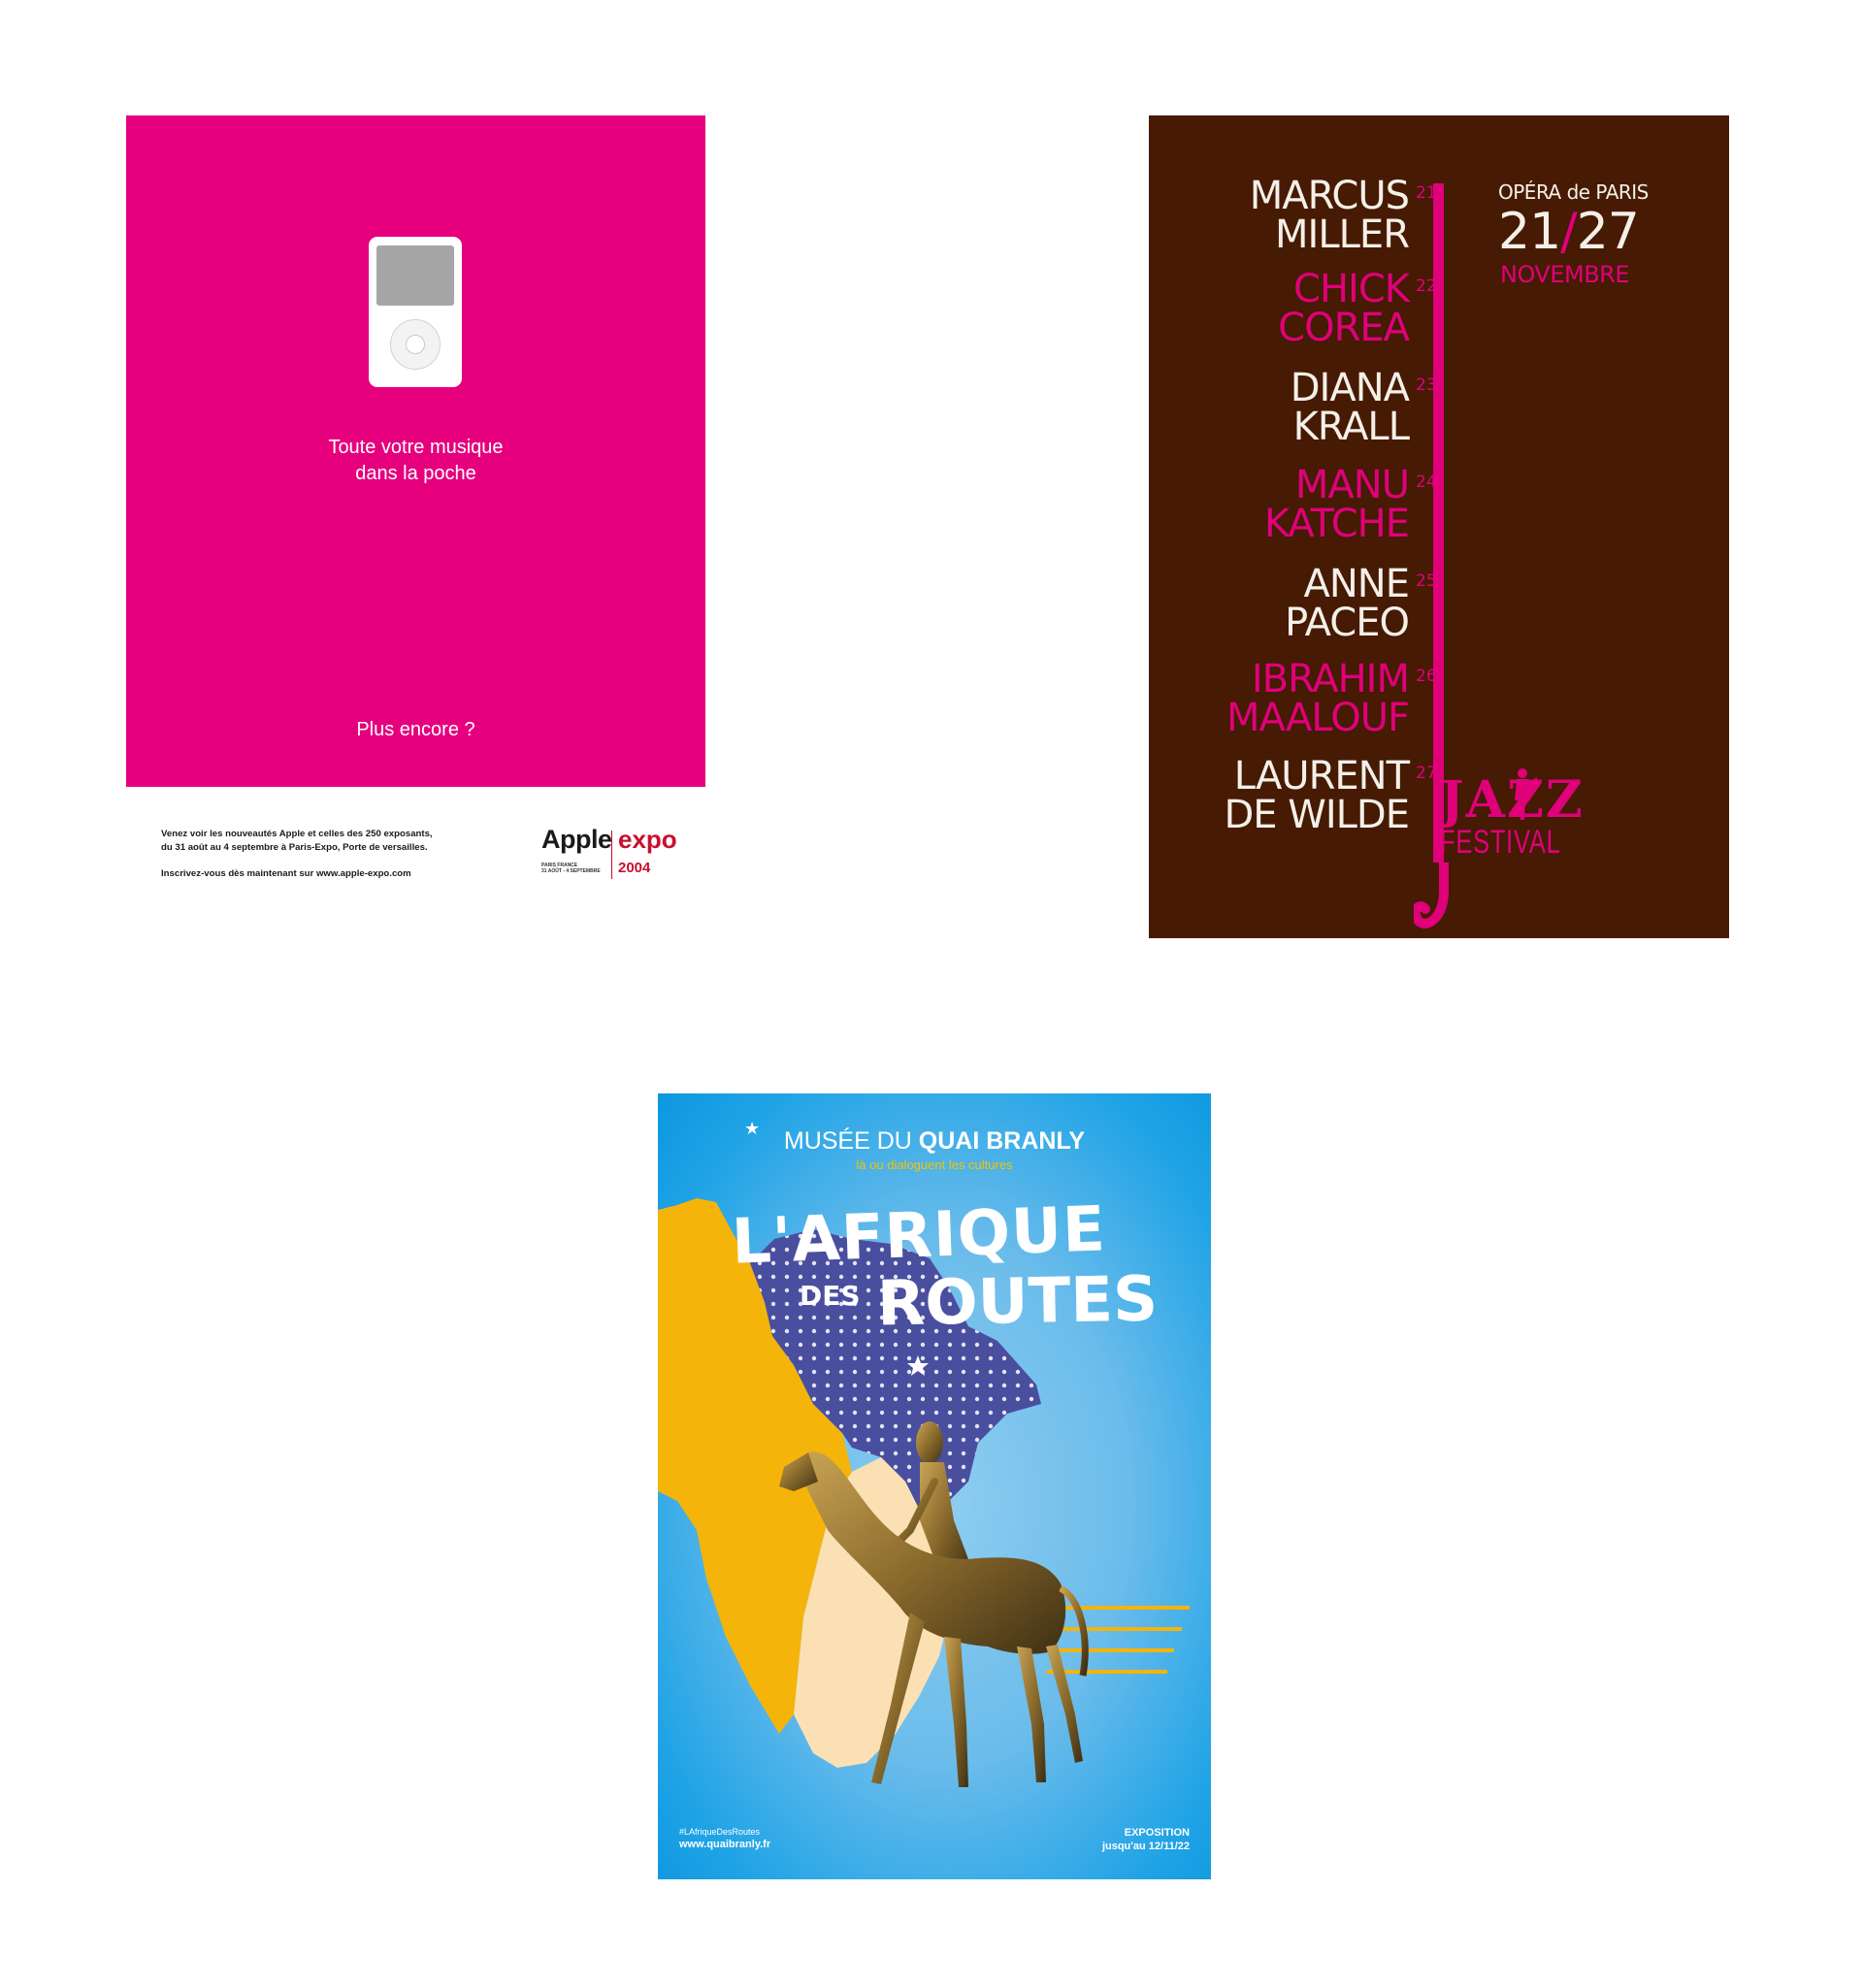  I want to click on artist-name-line-1: ANNE, so click(1356, 584).